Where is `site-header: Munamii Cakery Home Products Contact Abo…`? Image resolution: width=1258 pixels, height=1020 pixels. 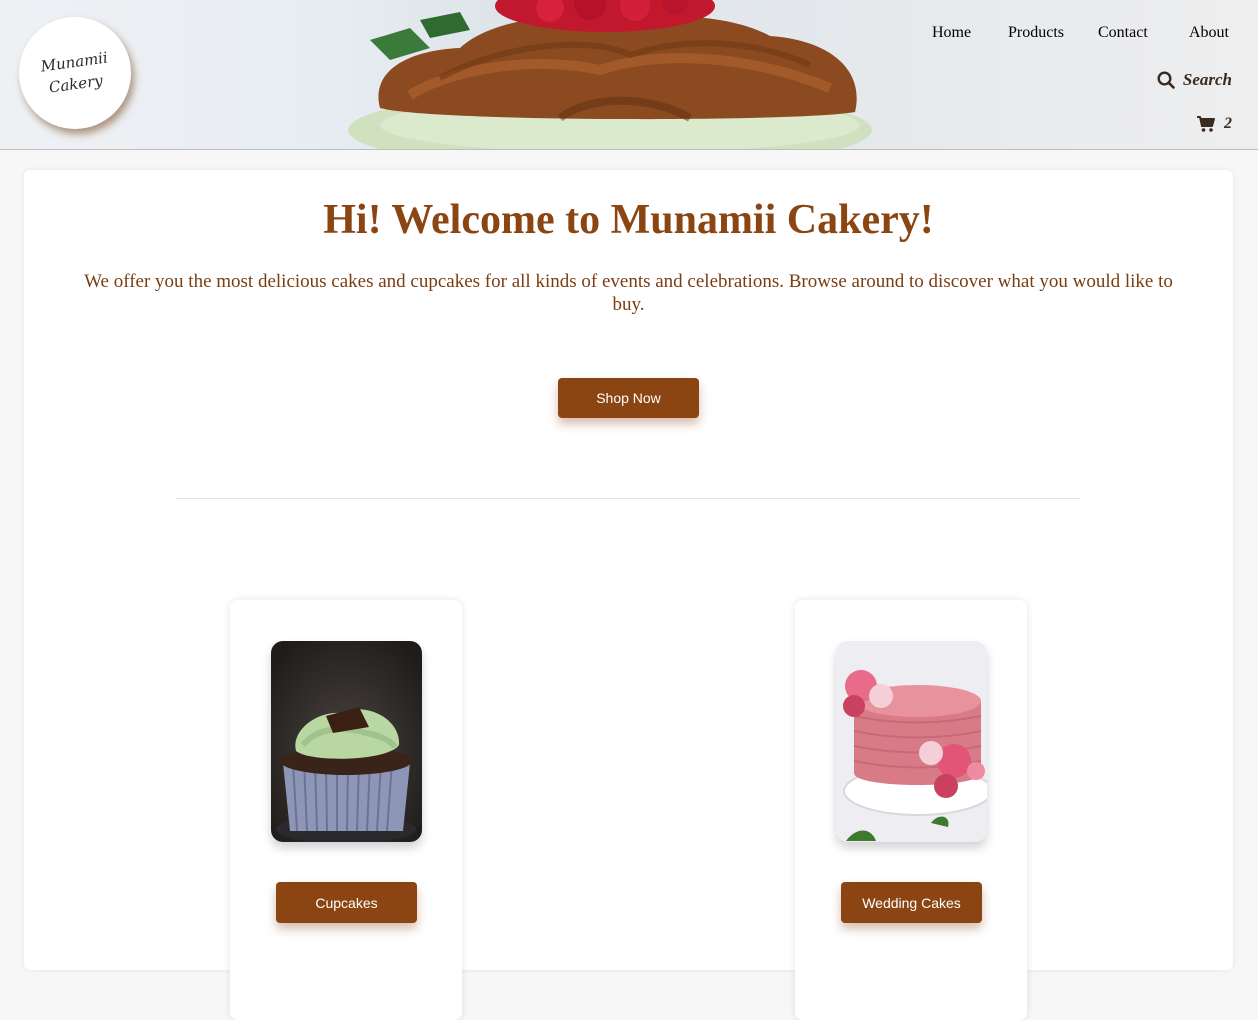
site-header: Munamii Cakery Home Products Contact Abo… is located at coordinates (629, 75).